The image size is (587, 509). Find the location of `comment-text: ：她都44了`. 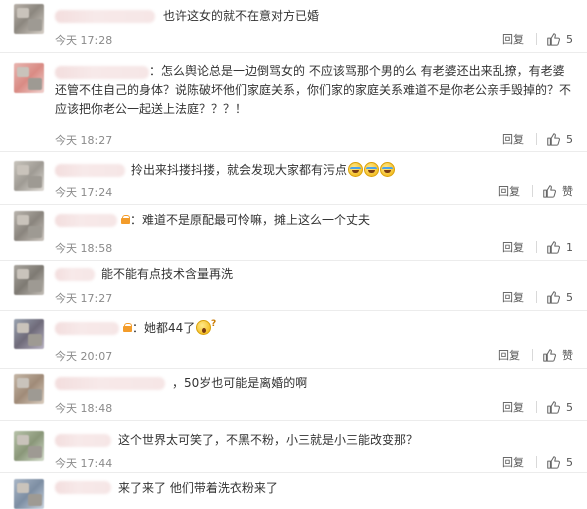

comment-text: ：她都44了 is located at coordinates (347, 326).